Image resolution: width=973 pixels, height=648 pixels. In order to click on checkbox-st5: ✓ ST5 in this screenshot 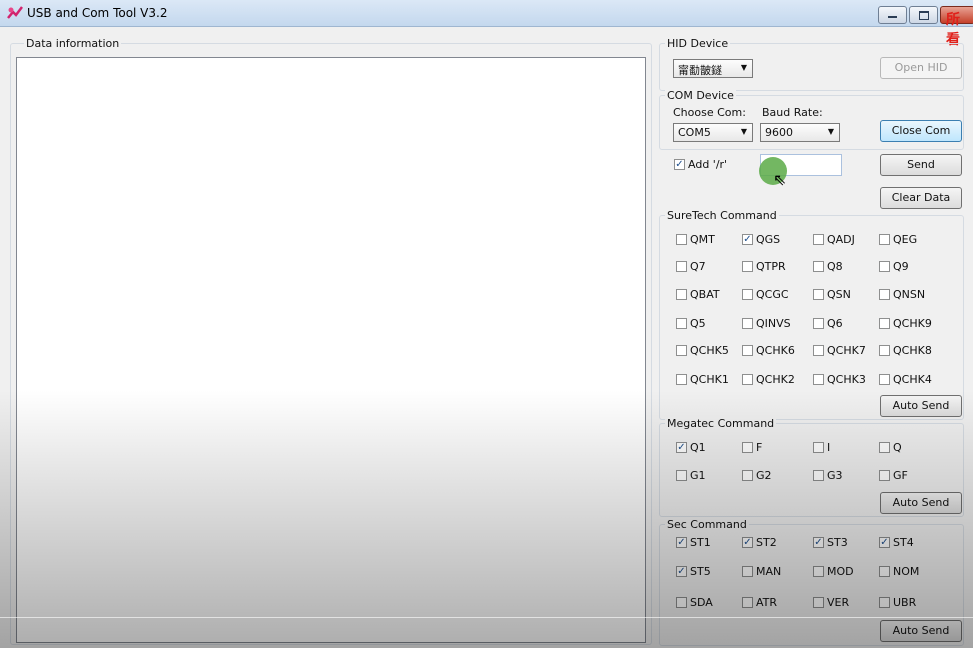, I will do `click(693, 571)`.